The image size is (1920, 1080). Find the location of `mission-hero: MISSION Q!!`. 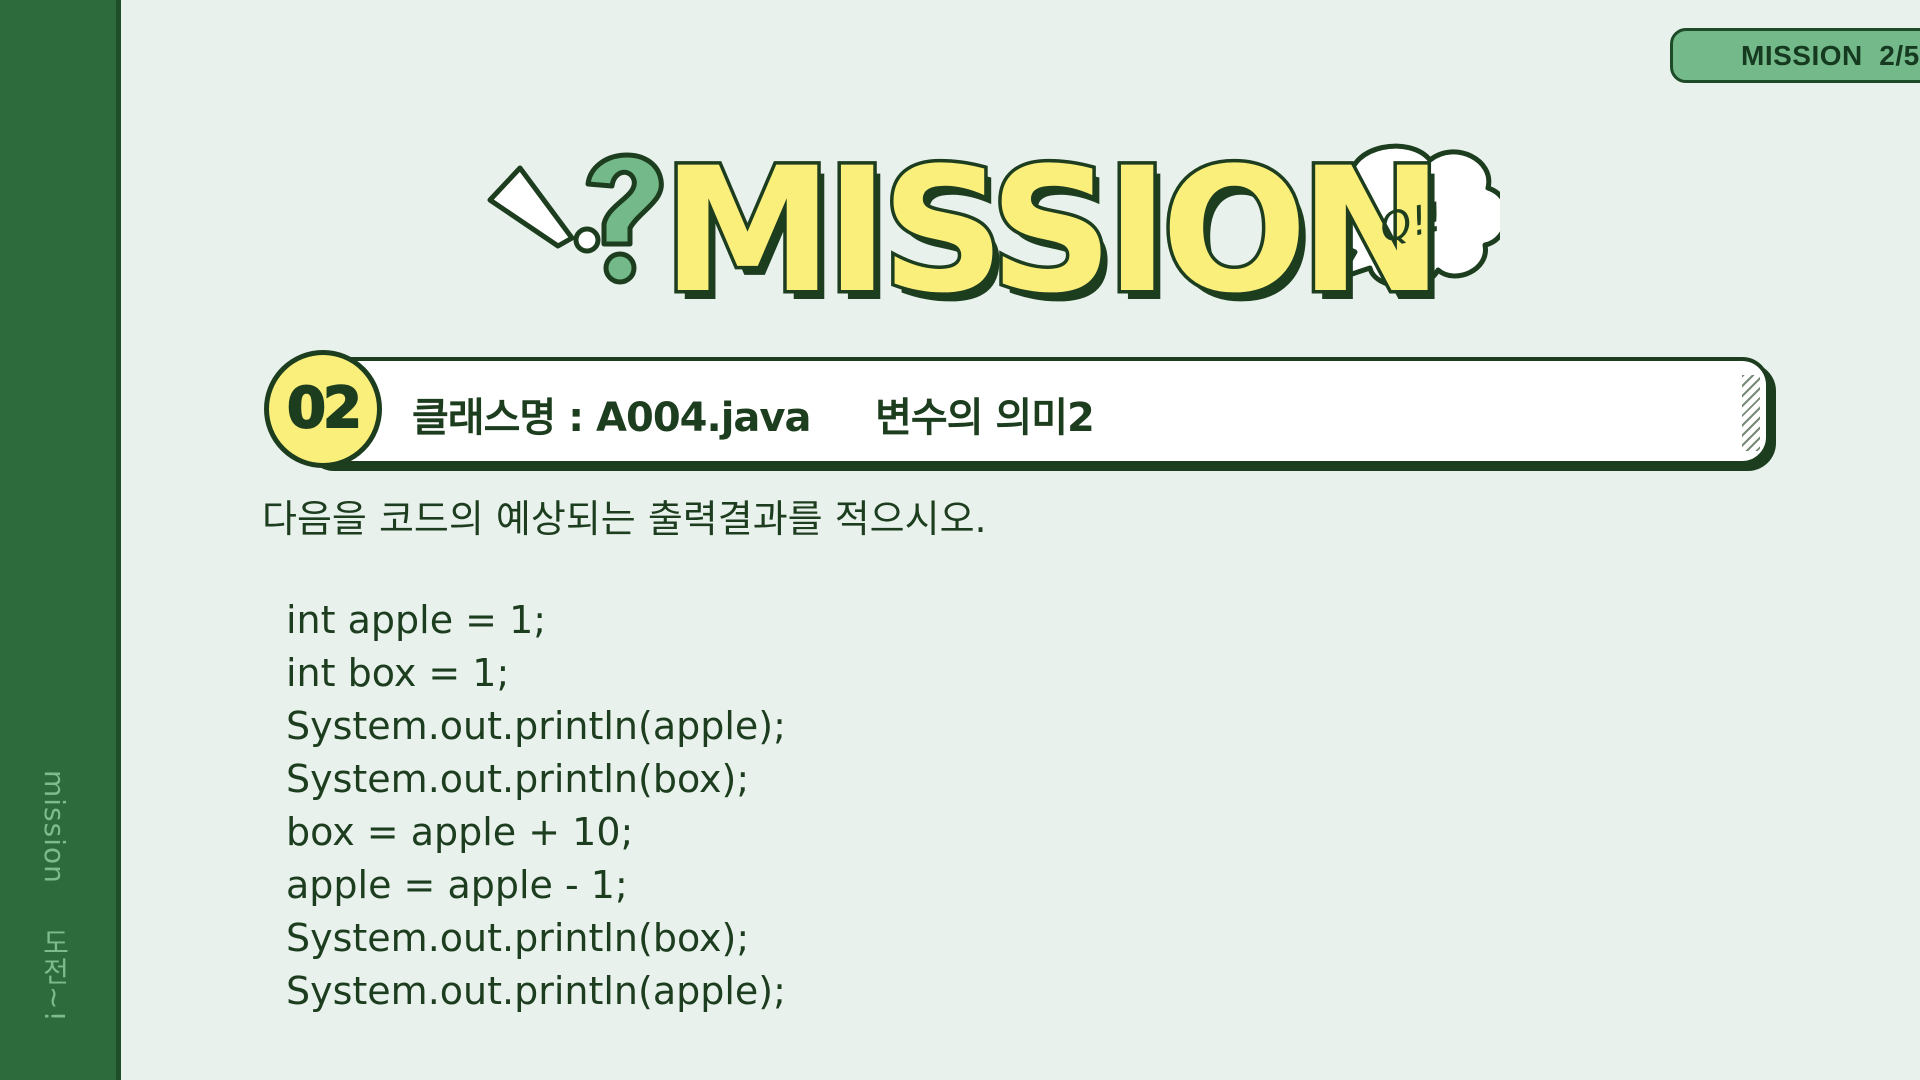

mission-hero: MISSION Q!! is located at coordinates (990, 231).